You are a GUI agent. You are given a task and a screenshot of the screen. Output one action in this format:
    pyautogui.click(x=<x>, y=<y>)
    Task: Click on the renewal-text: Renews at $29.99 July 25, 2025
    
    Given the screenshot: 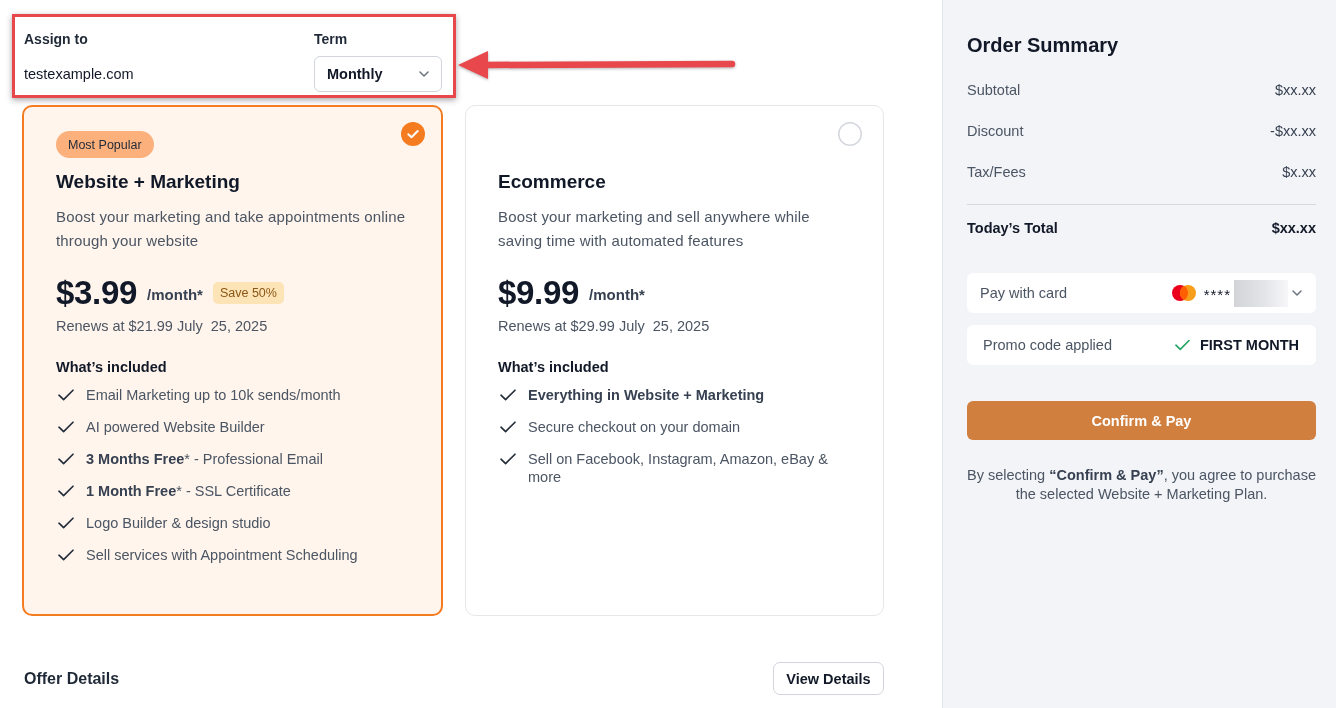 What is the action you would take?
    pyautogui.click(x=604, y=326)
    